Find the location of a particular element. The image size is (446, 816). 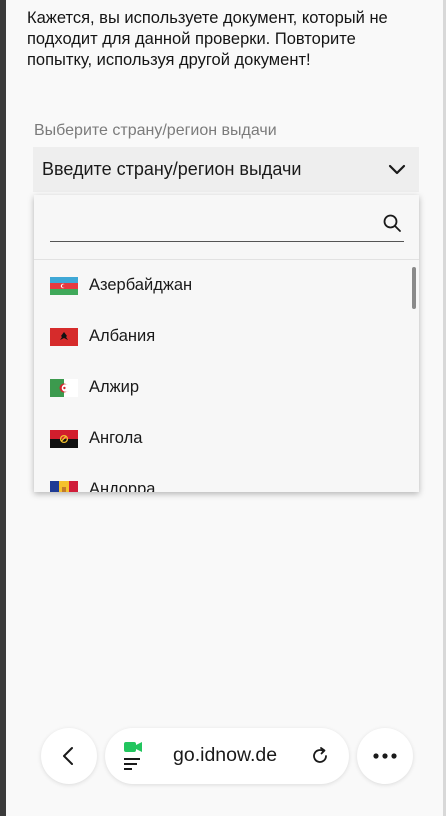

azerbaijan-flag-icon is located at coordinates (64, 285).